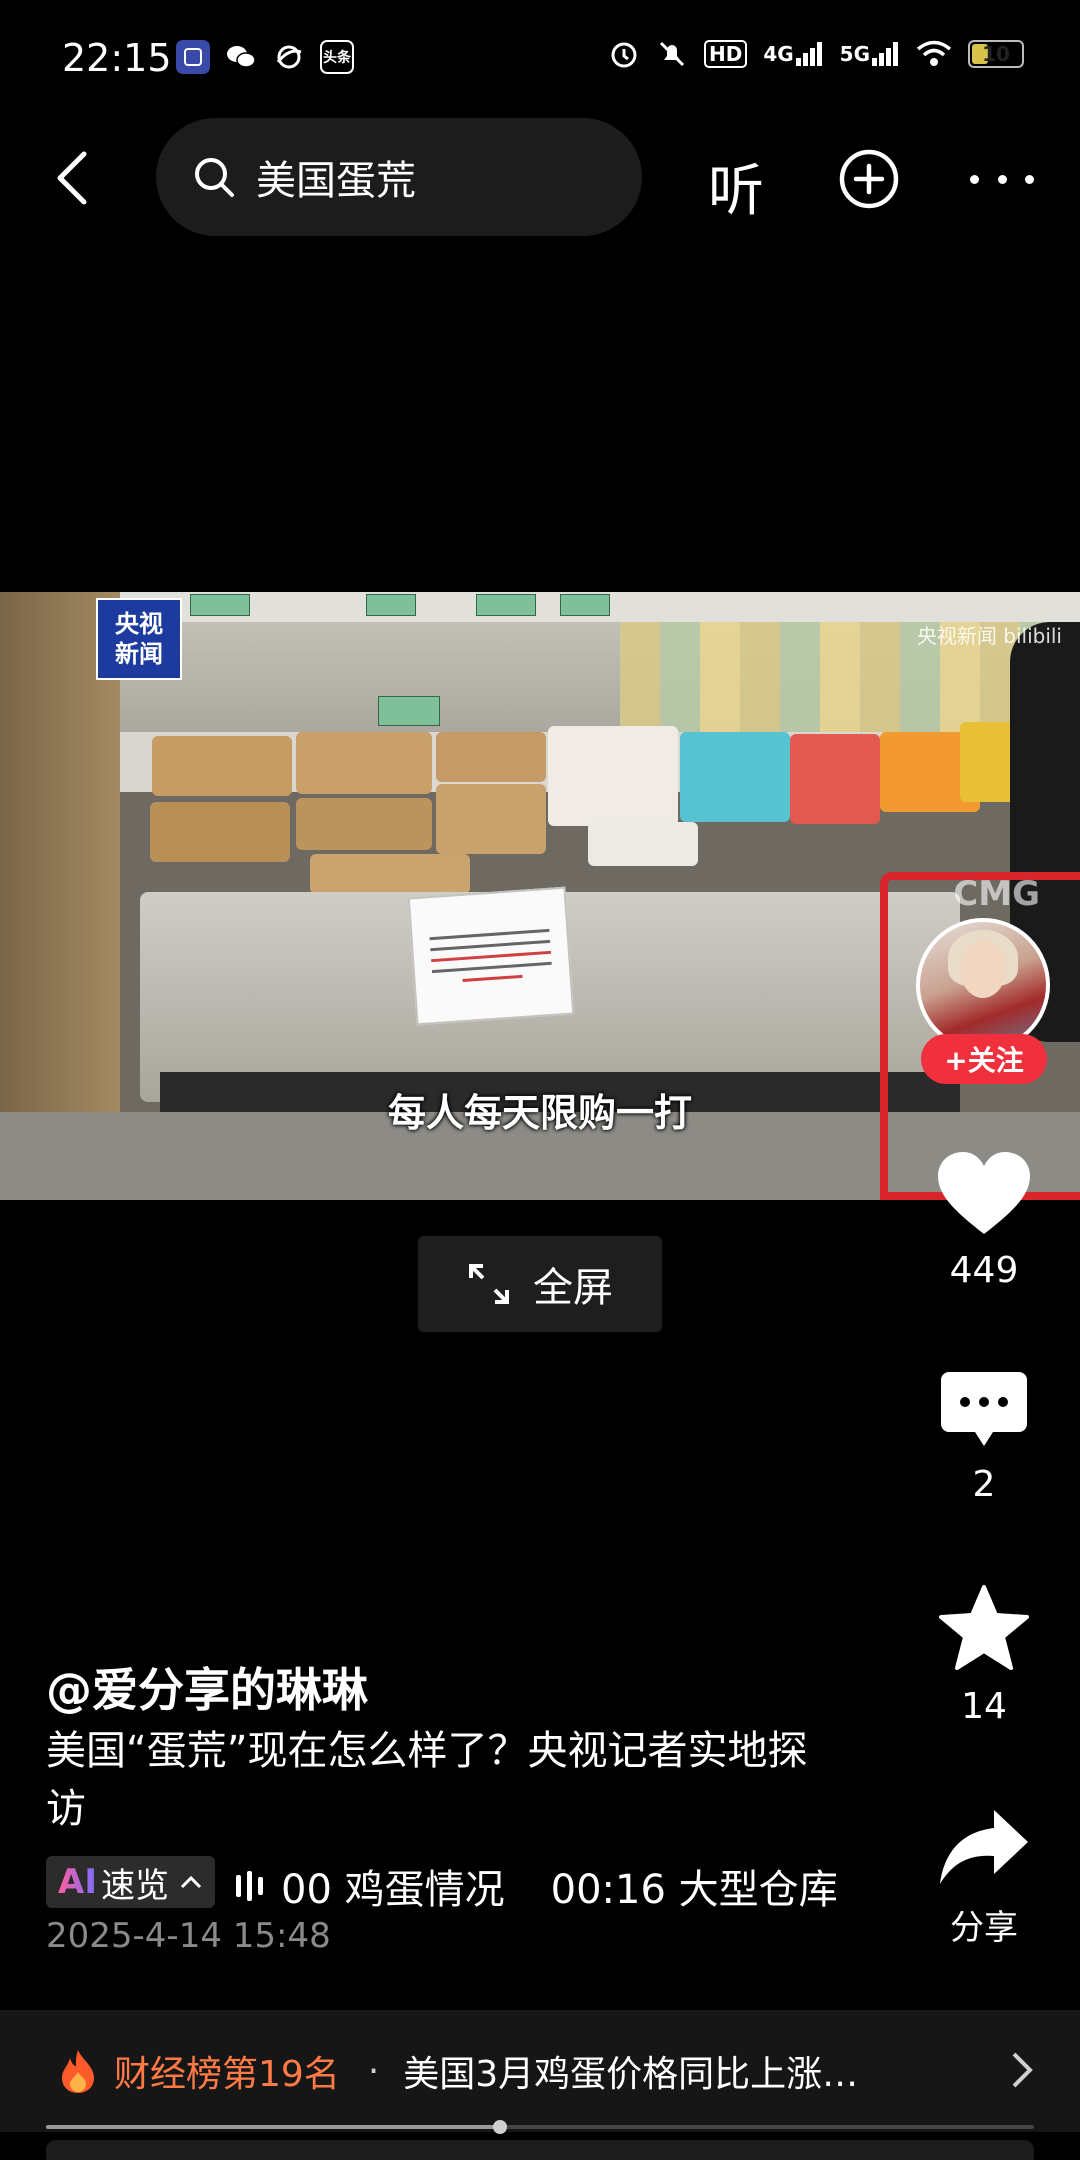  What do you see at coordinates (540, 2150) in the screenshot?
I see `bottom-panel-edge` at bounding box center [540, 2150].